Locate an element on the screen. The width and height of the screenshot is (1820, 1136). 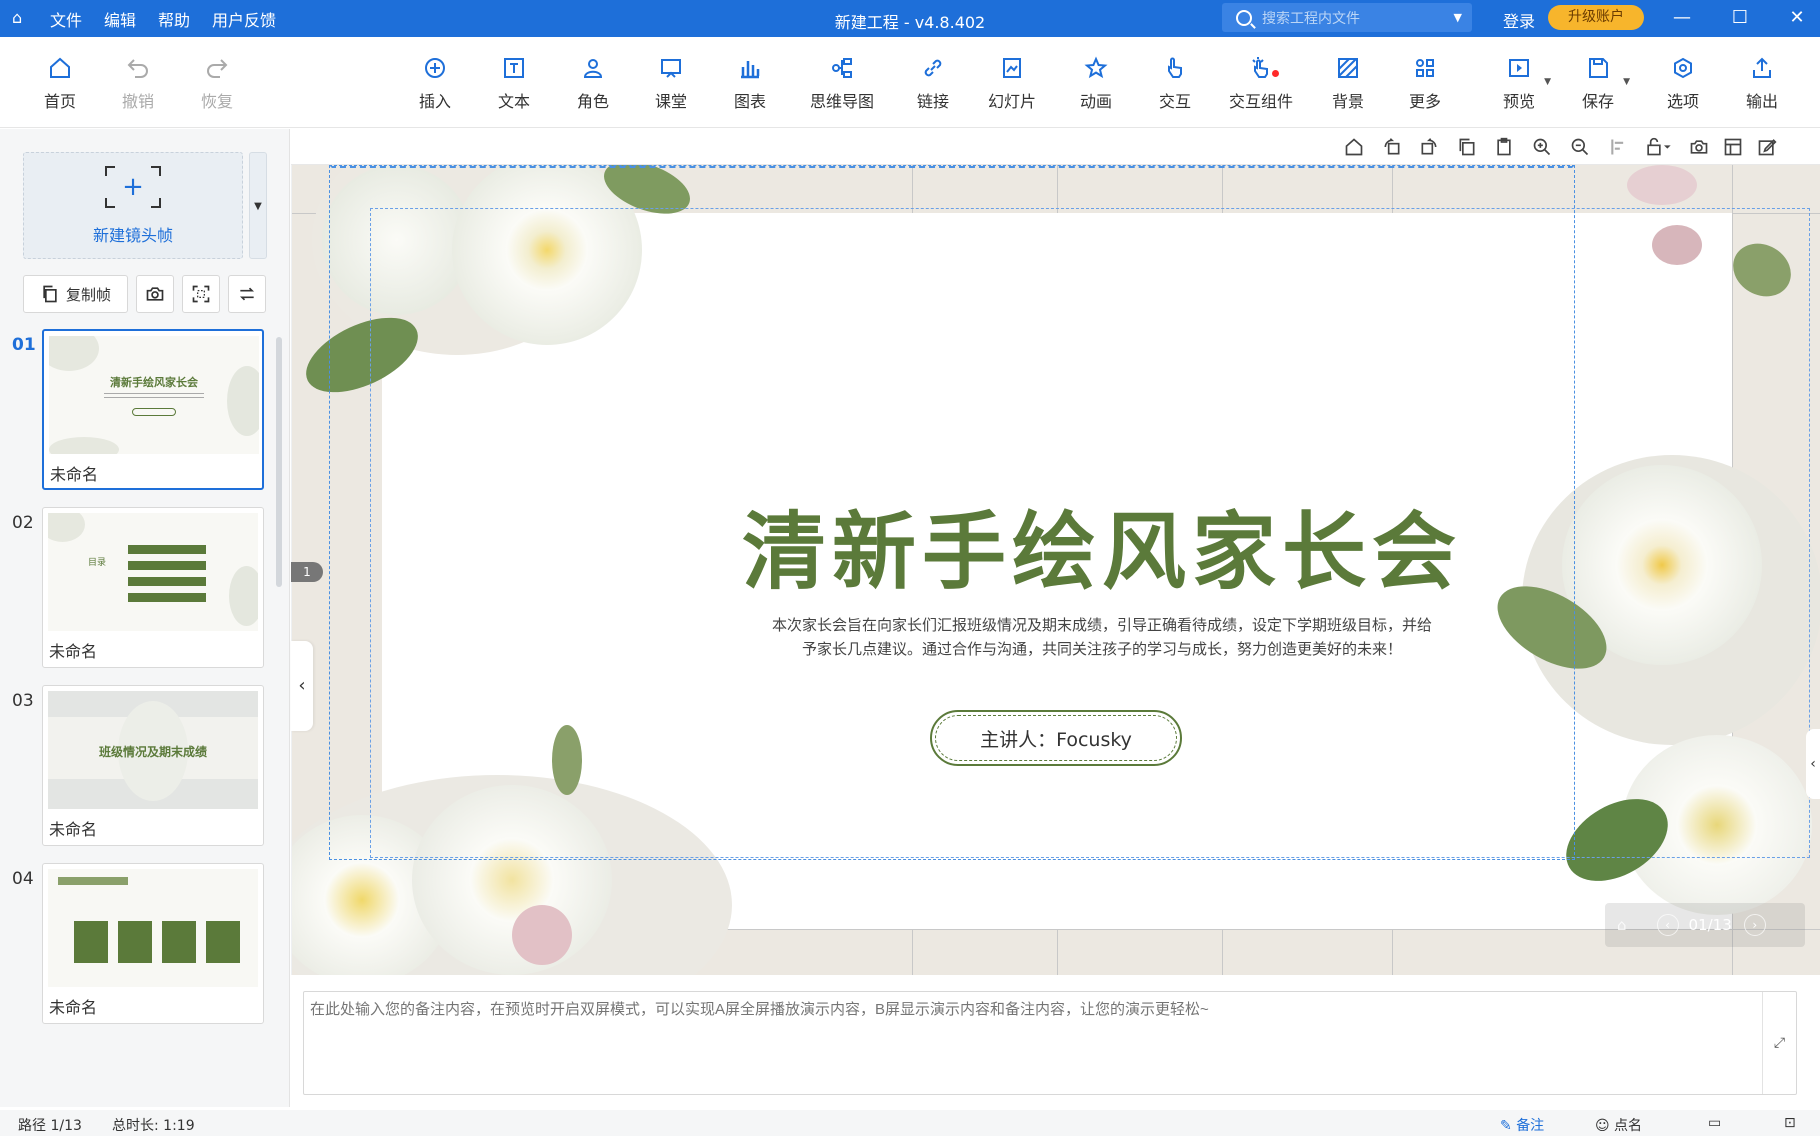
notes-panel: ⤢ is located at coordinates (1050, 1043).